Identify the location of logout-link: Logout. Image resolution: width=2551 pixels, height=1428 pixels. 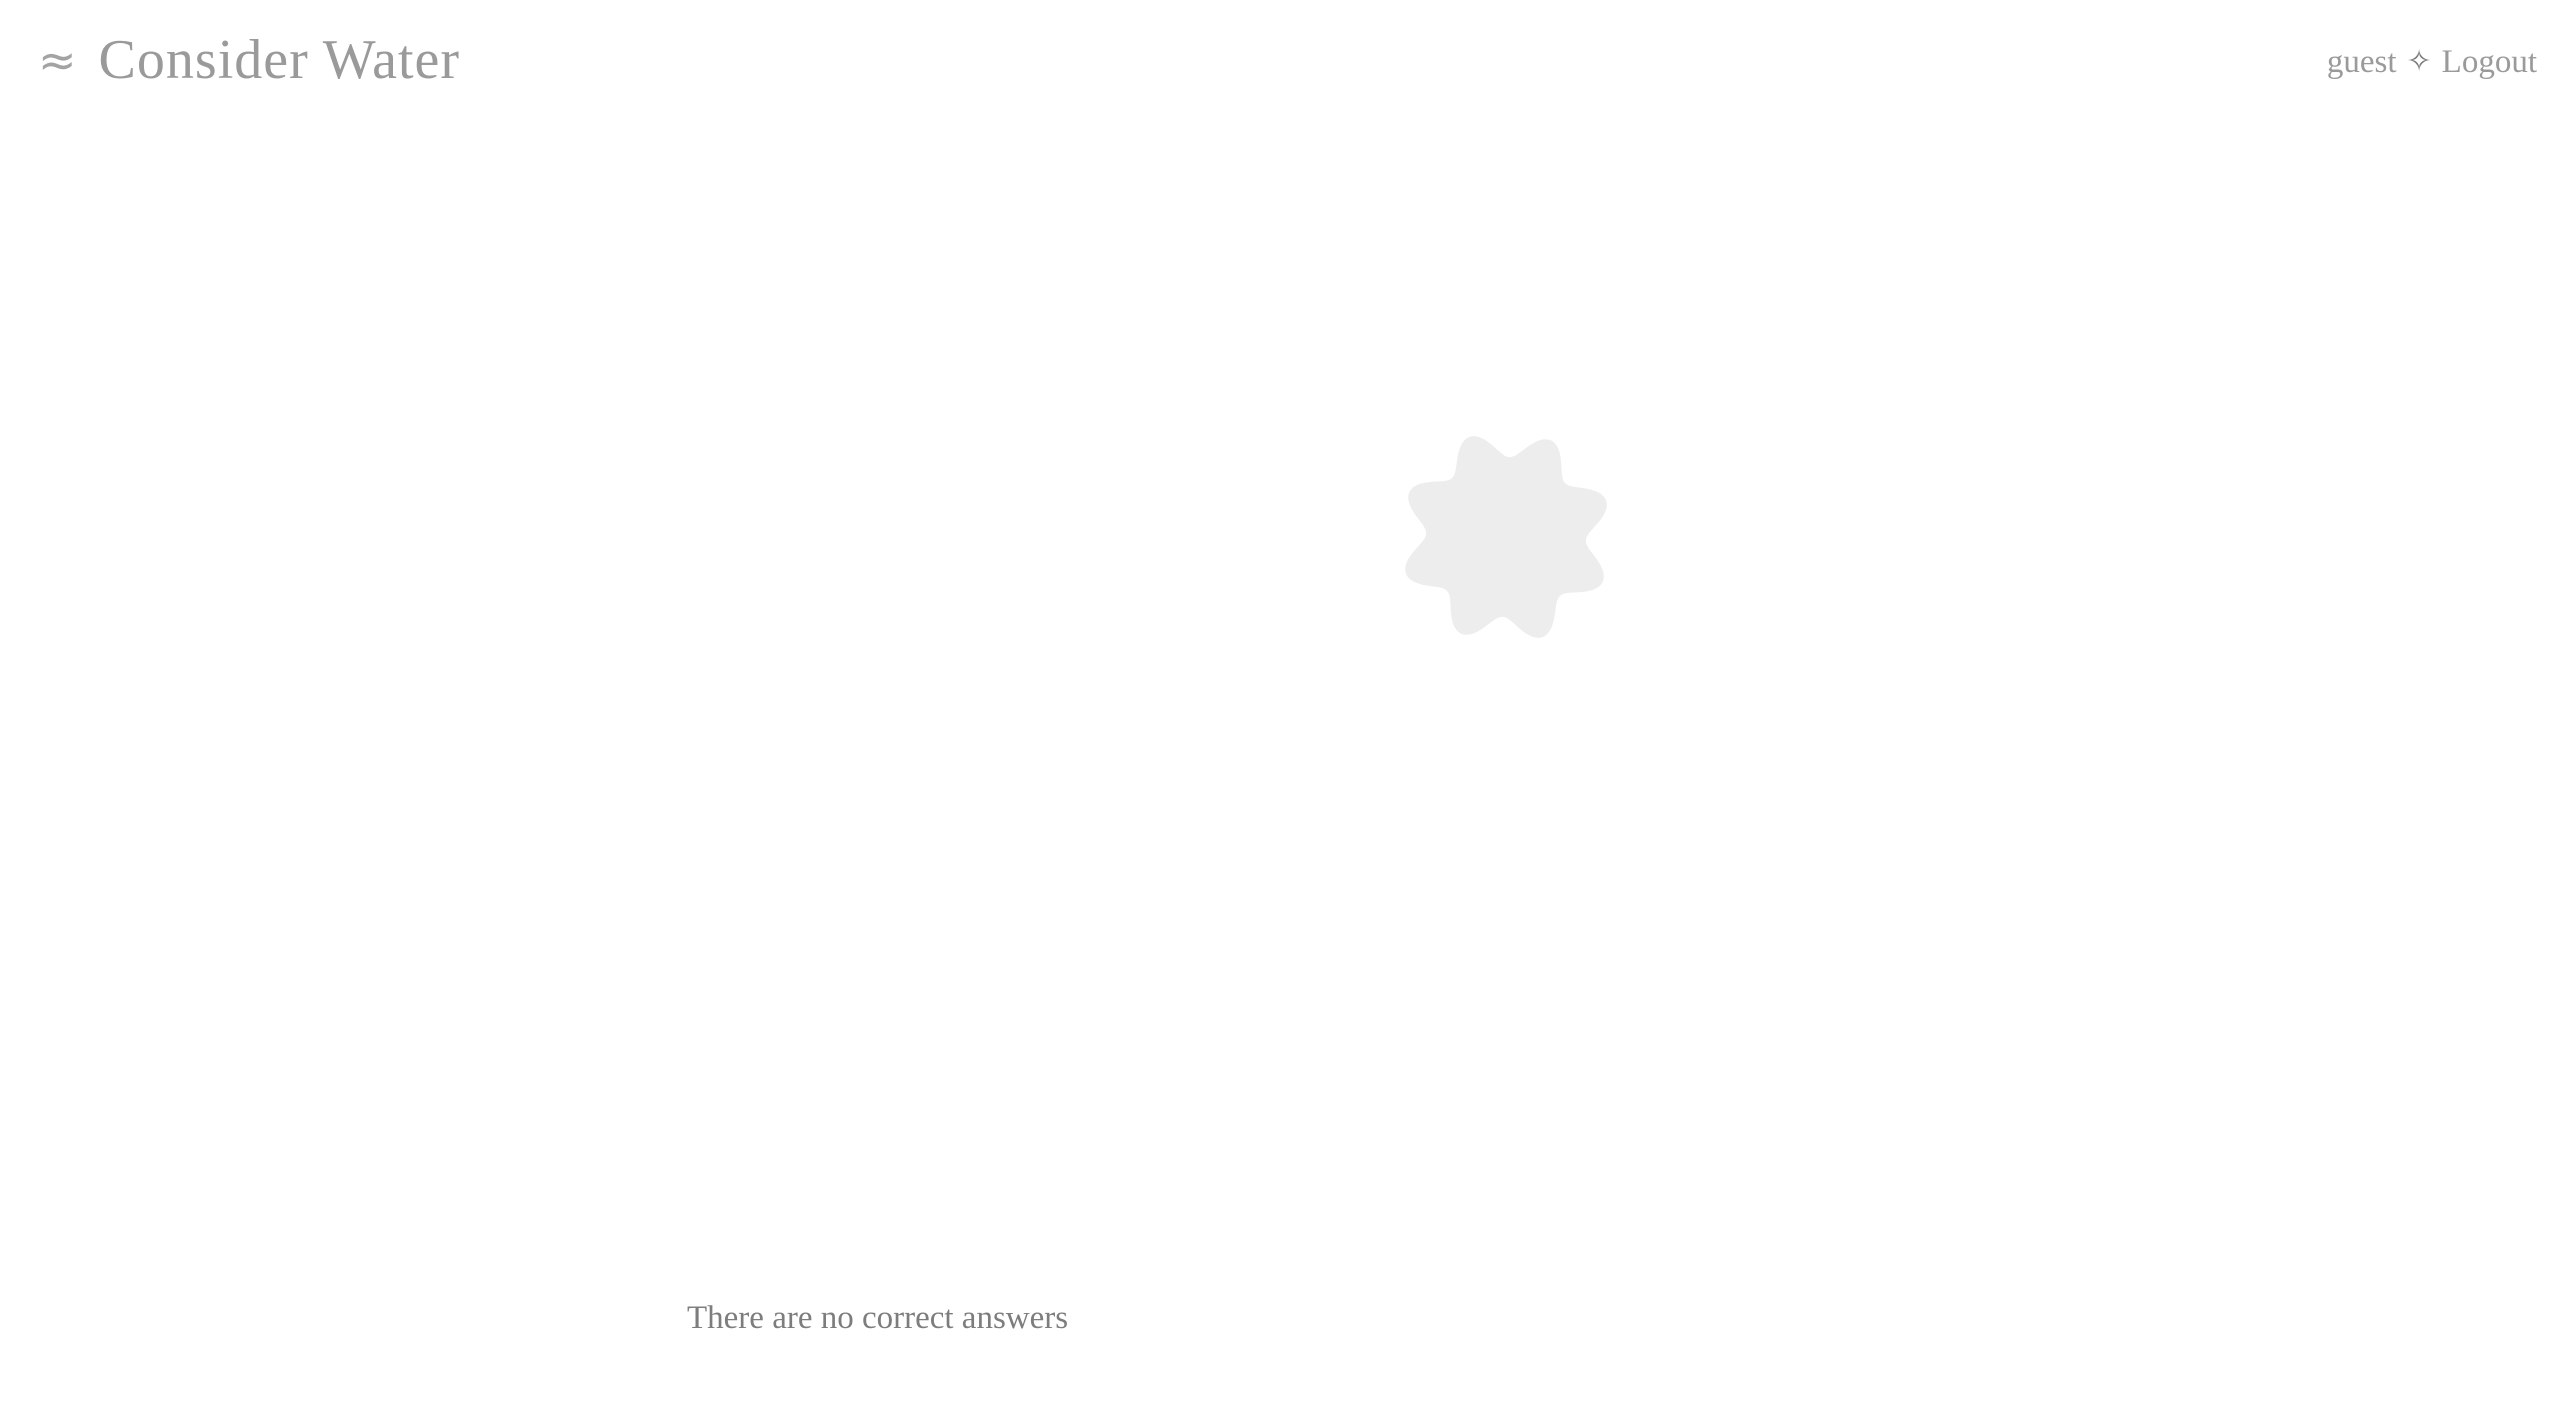
(2489, 62).